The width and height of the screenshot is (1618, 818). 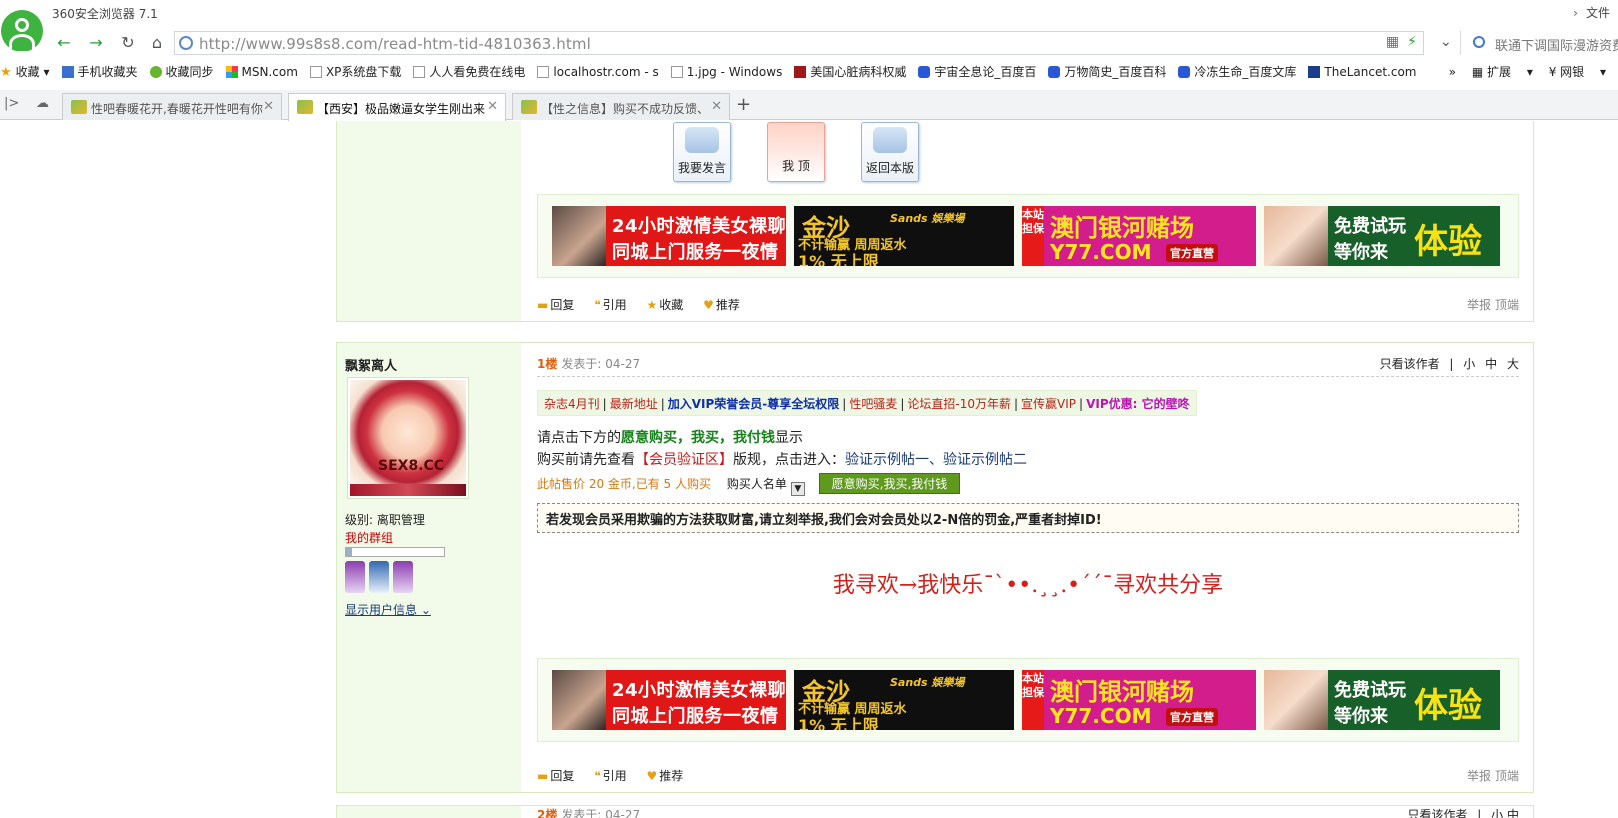 What do you see at coordinates (25, 72) in the screenshot?
I see `bookmark-item: ★ 收藏 ▾` at bounding box center [25, 72].